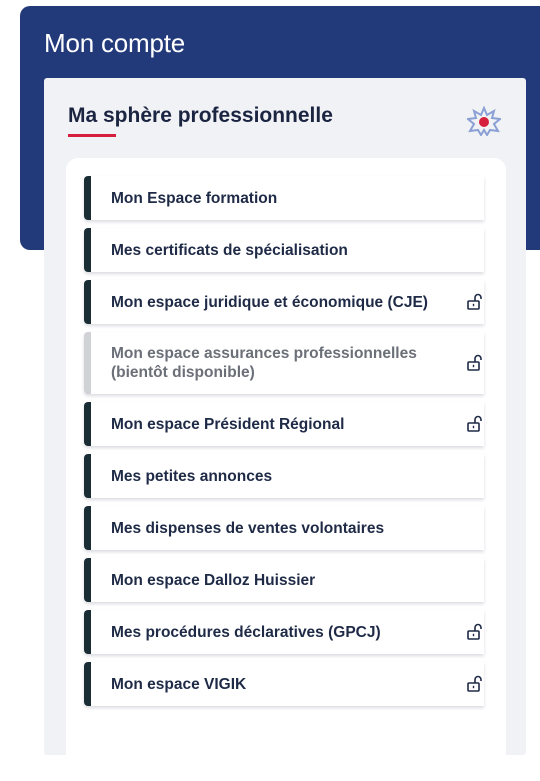 The width and height of the screenshot is (540, 781). Describe the element at coordinates (213, 580) in the screenshot. I see `menu-item-label: Mon espace Dalloz Huissier` at that location.